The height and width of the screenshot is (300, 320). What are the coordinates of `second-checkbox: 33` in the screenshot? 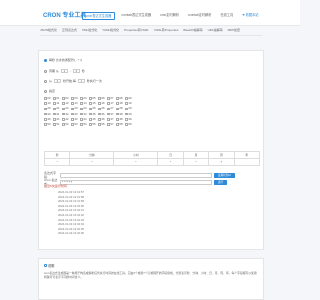 It's located at (75, 114).